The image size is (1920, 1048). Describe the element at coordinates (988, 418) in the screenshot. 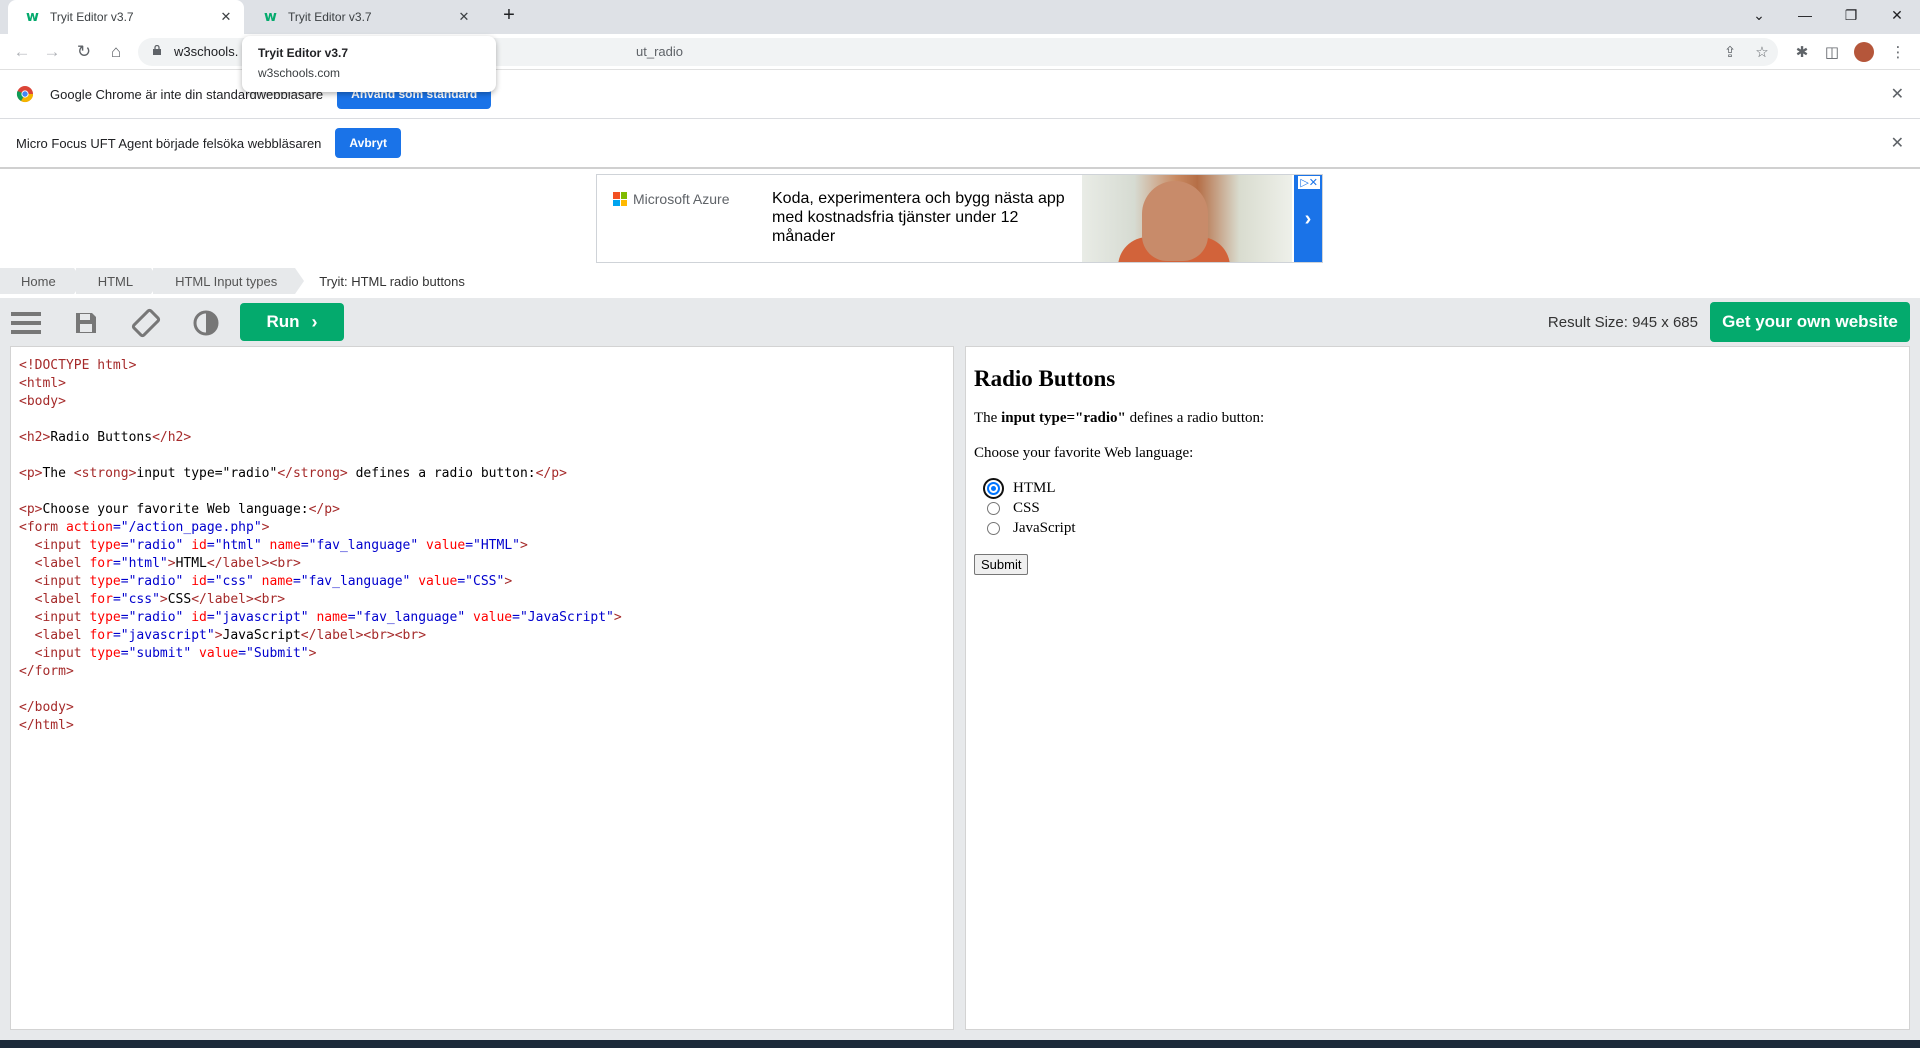

I see `intro-pre: The` at that location.